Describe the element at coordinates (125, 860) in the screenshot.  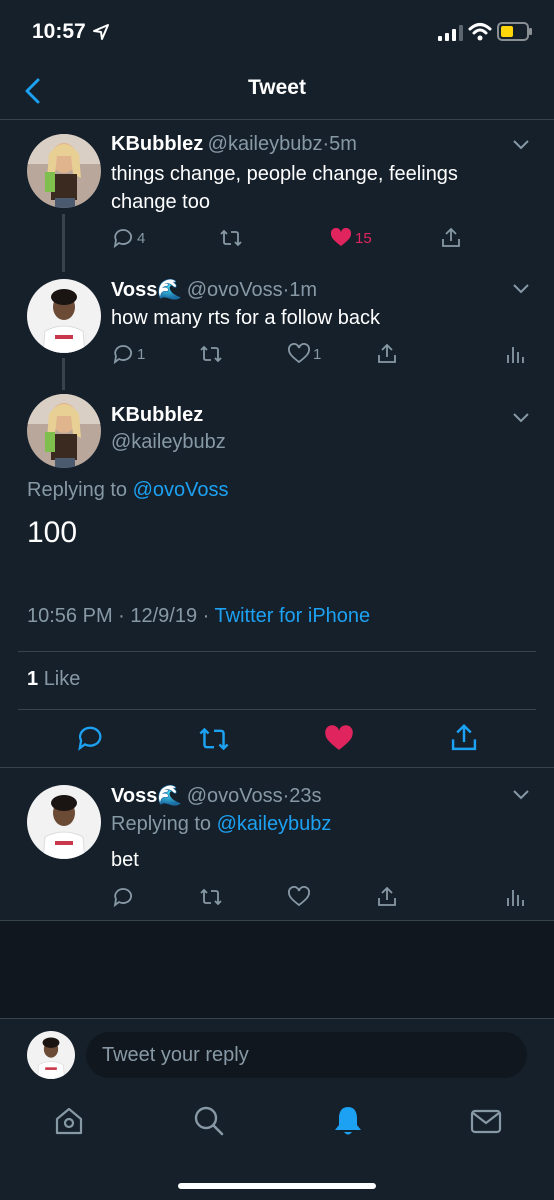
I see `tweet-text: bet` at that location.